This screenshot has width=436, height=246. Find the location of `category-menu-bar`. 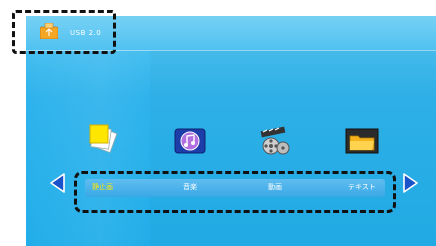

category-menu-bar is located at coordinates (235, 192).